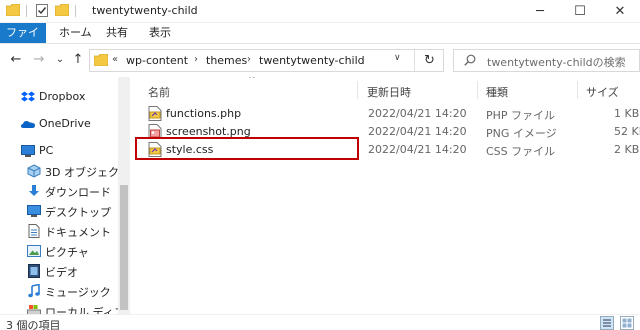 This screenshot has width=640, height=330. Describe the element at coordinates (155, 113) in the screenshot. I see `php-file-icon` at that location.